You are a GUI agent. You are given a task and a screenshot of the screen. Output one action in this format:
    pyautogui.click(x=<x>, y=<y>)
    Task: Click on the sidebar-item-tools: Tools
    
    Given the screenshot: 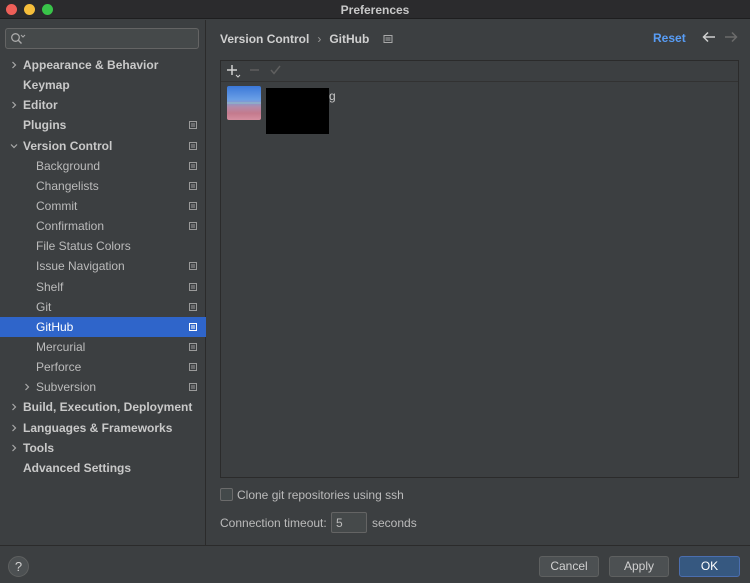 What is the action you would take?
    pyautogui.click(x=103, y=448)
    